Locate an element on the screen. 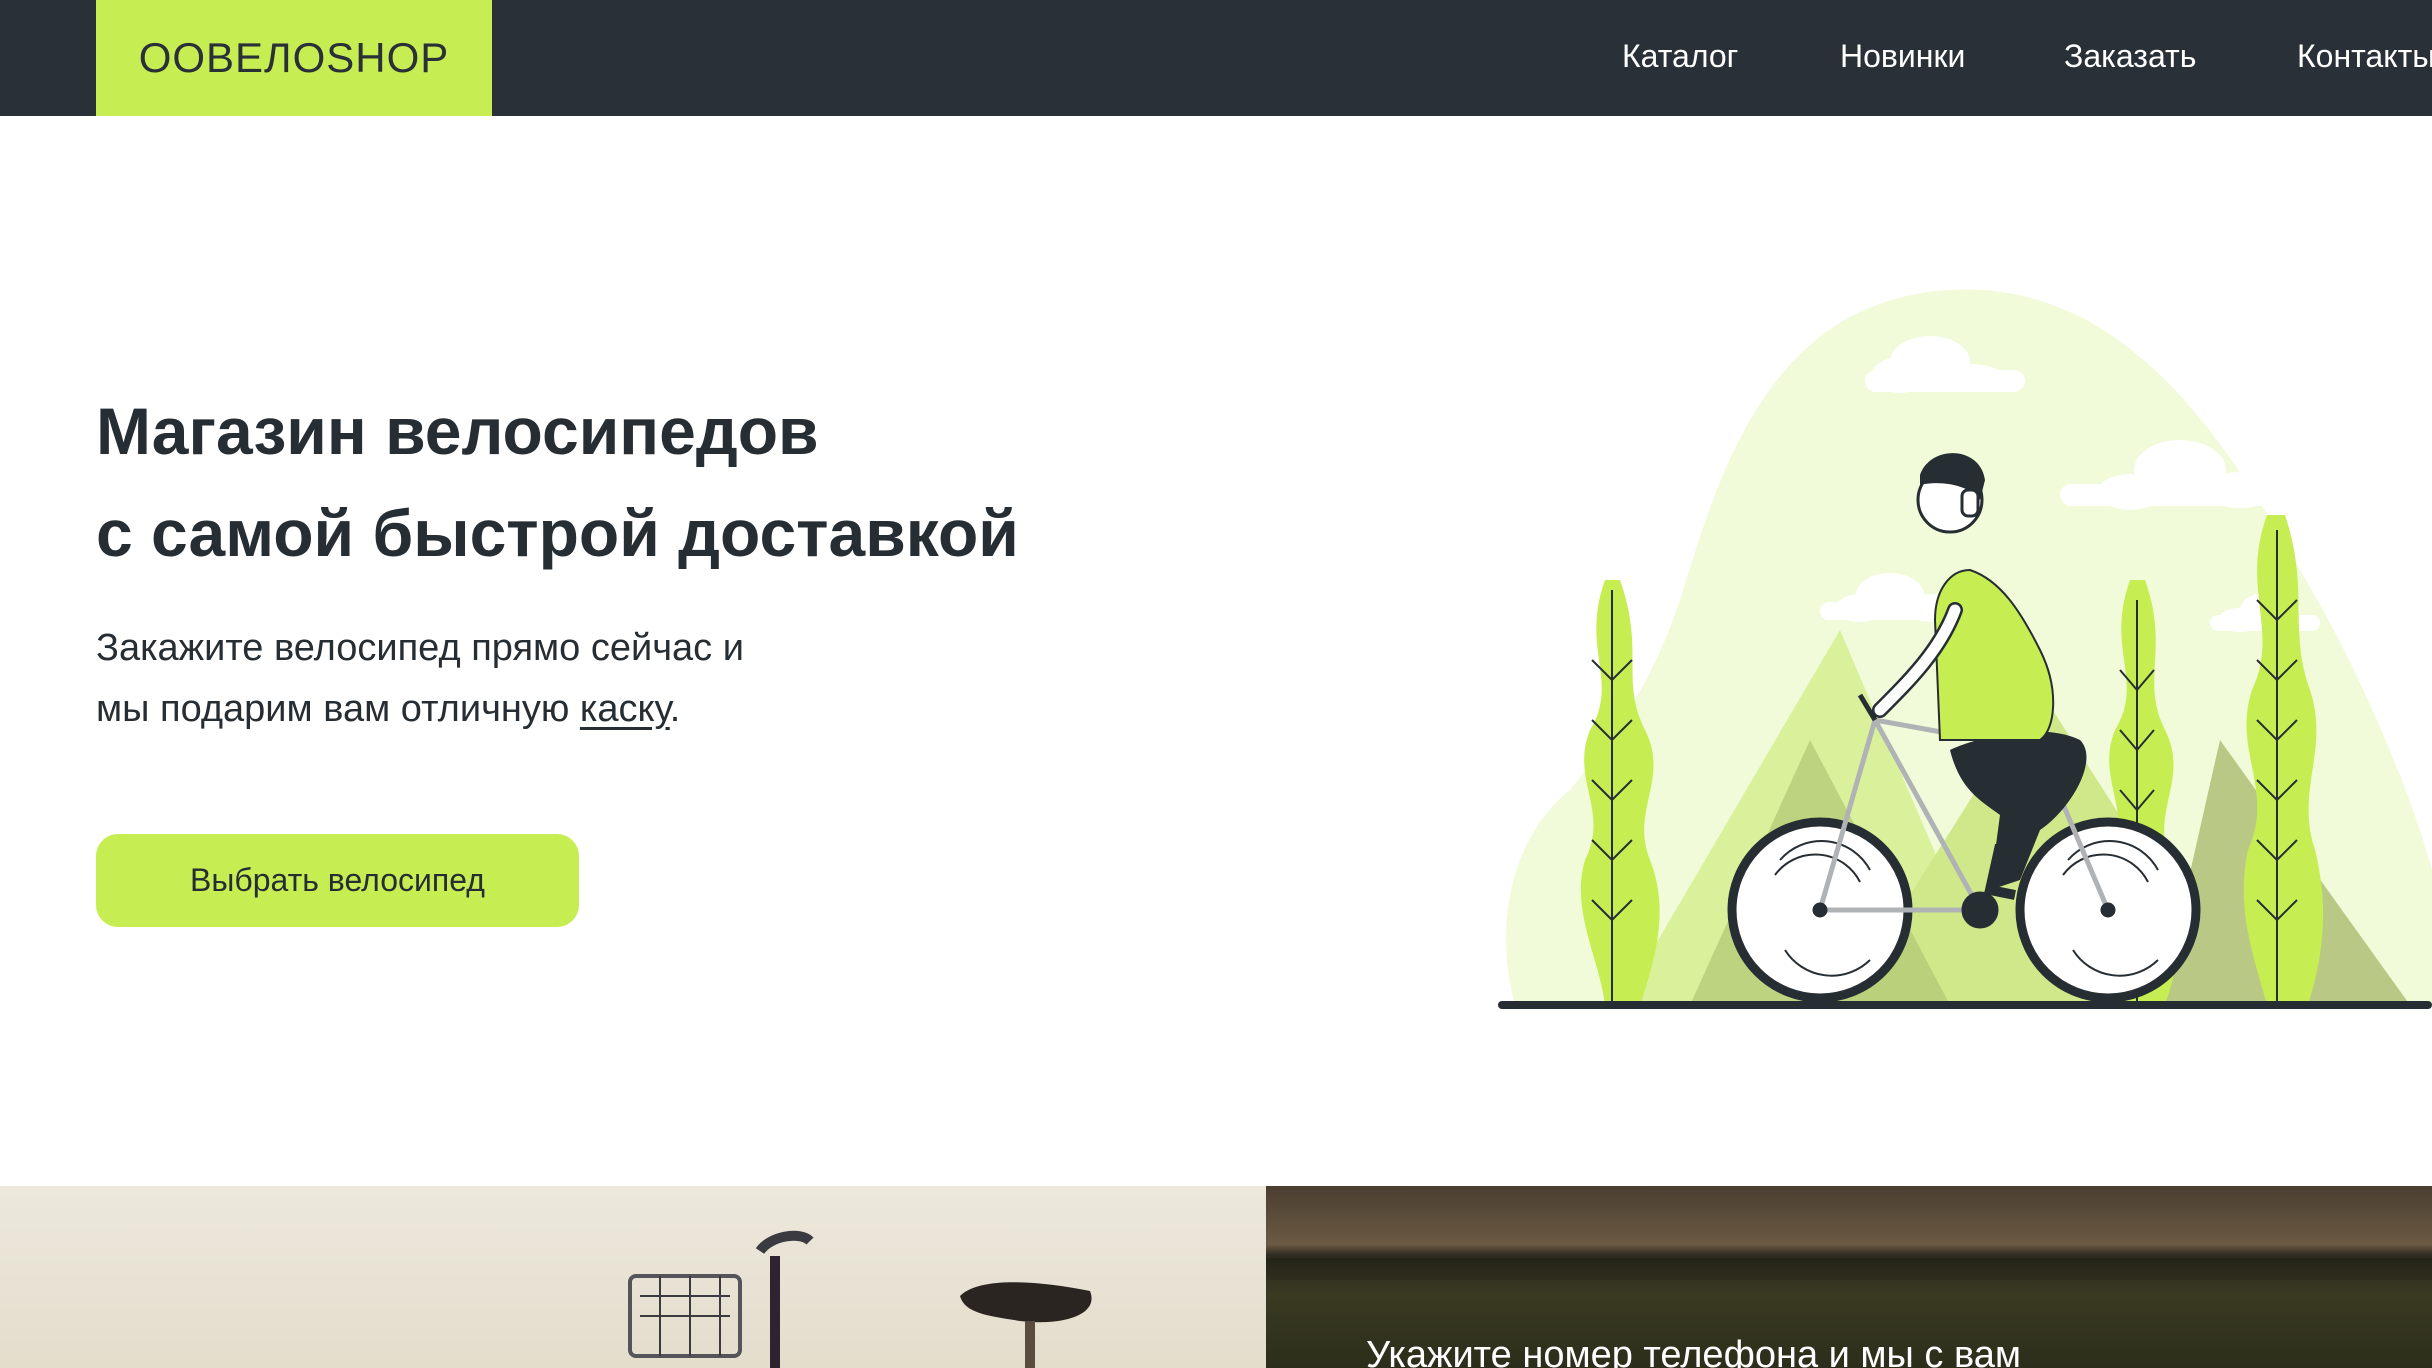  hero-subtitle-line-2: мы подарим вам отличную каску. is located at coordinates (496, 709).